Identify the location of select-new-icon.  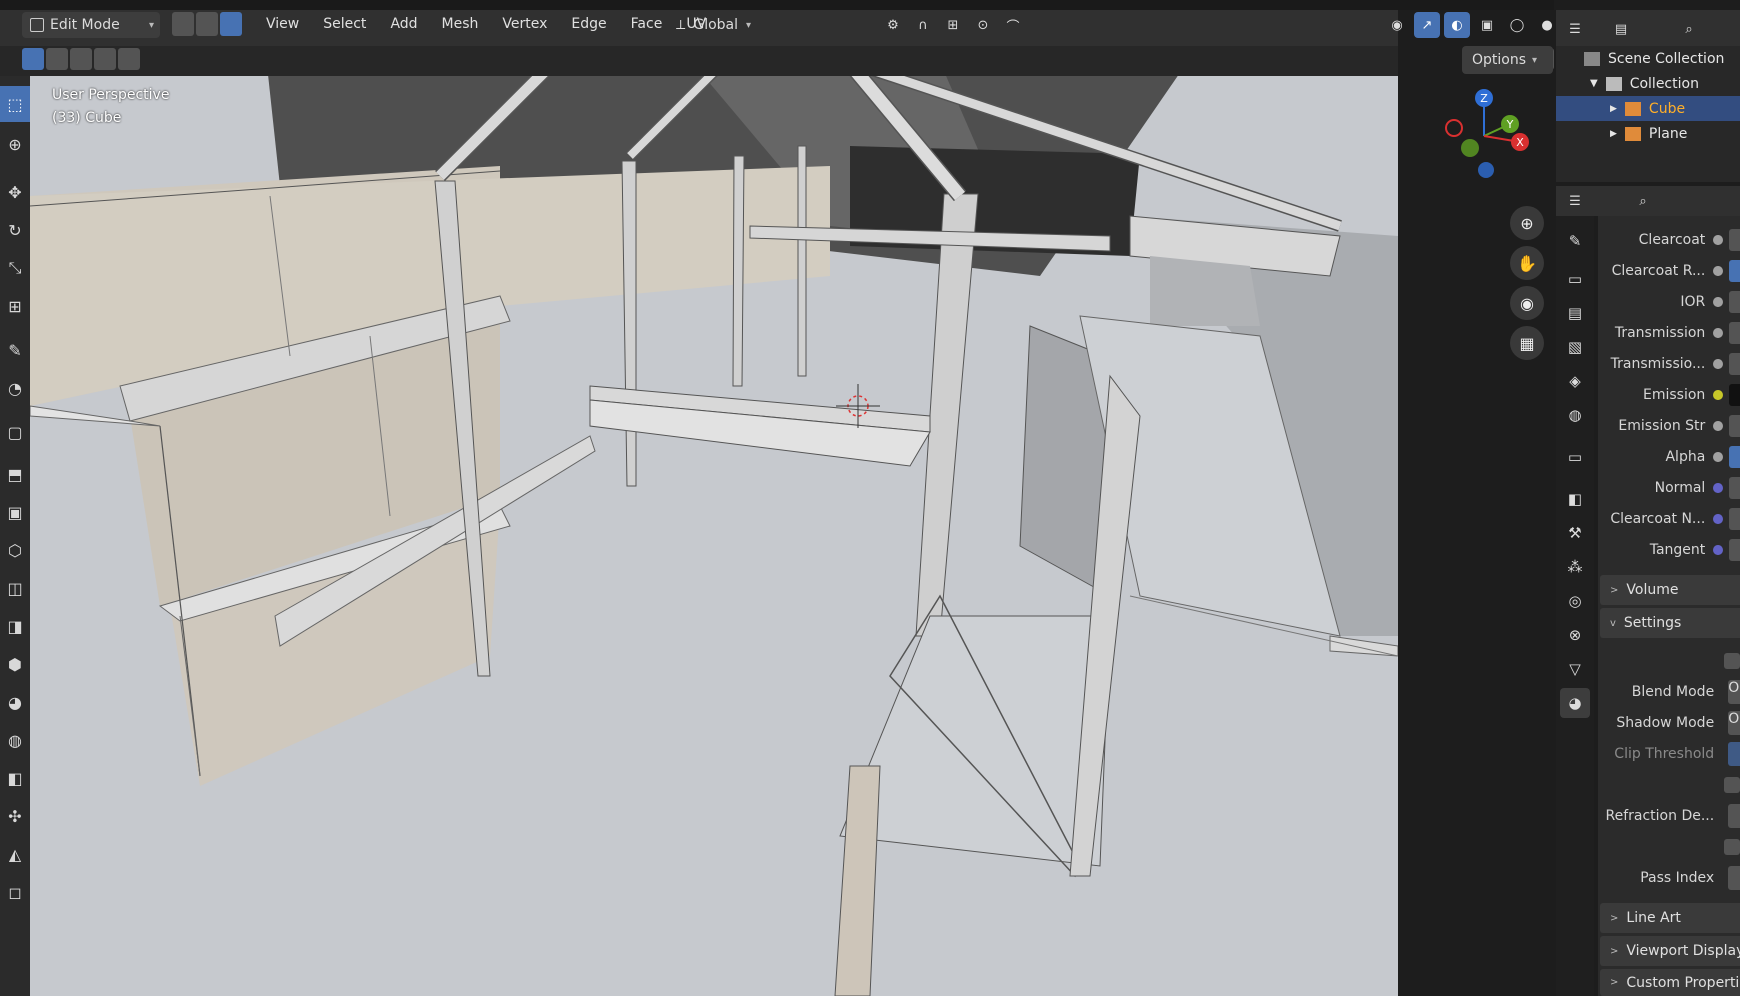
(33, 59).